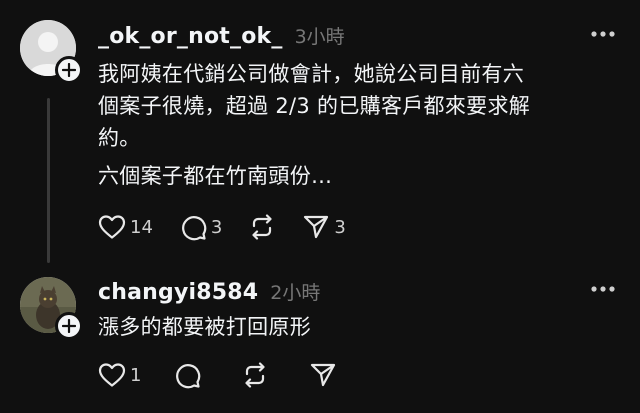 The image size is (640, 413). What do you see at coordinates (216, 227) in the screenshot?
I see `comment-count: 3` at bounding box center [216, 227].